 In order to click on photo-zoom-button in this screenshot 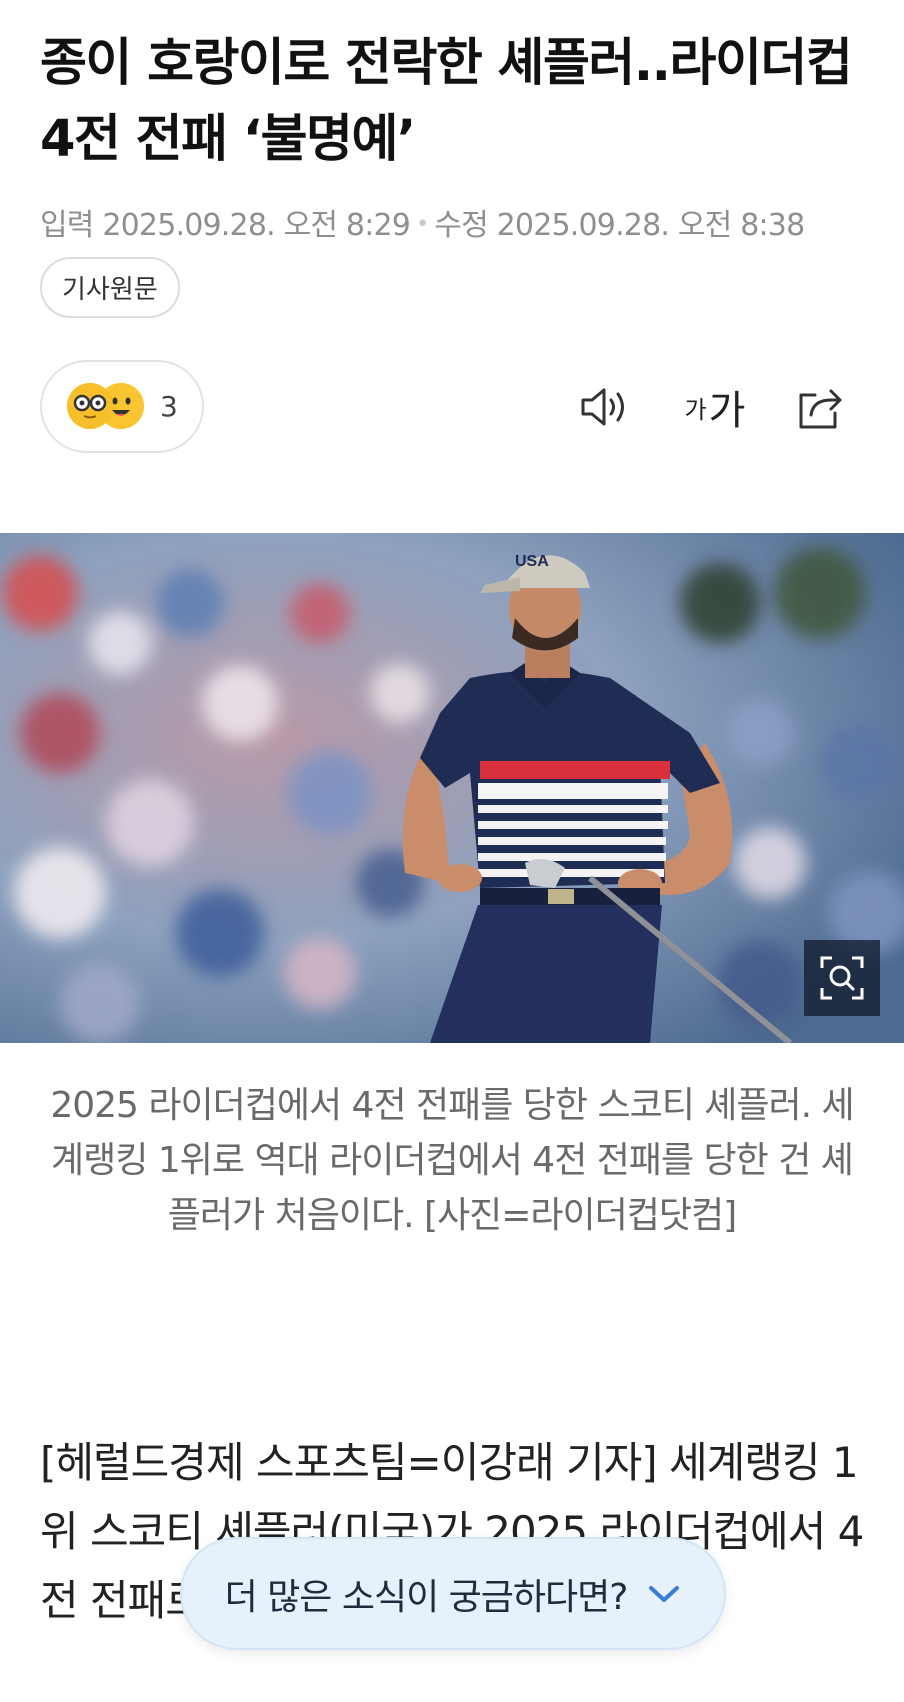, I will do `click(842, 978)`.